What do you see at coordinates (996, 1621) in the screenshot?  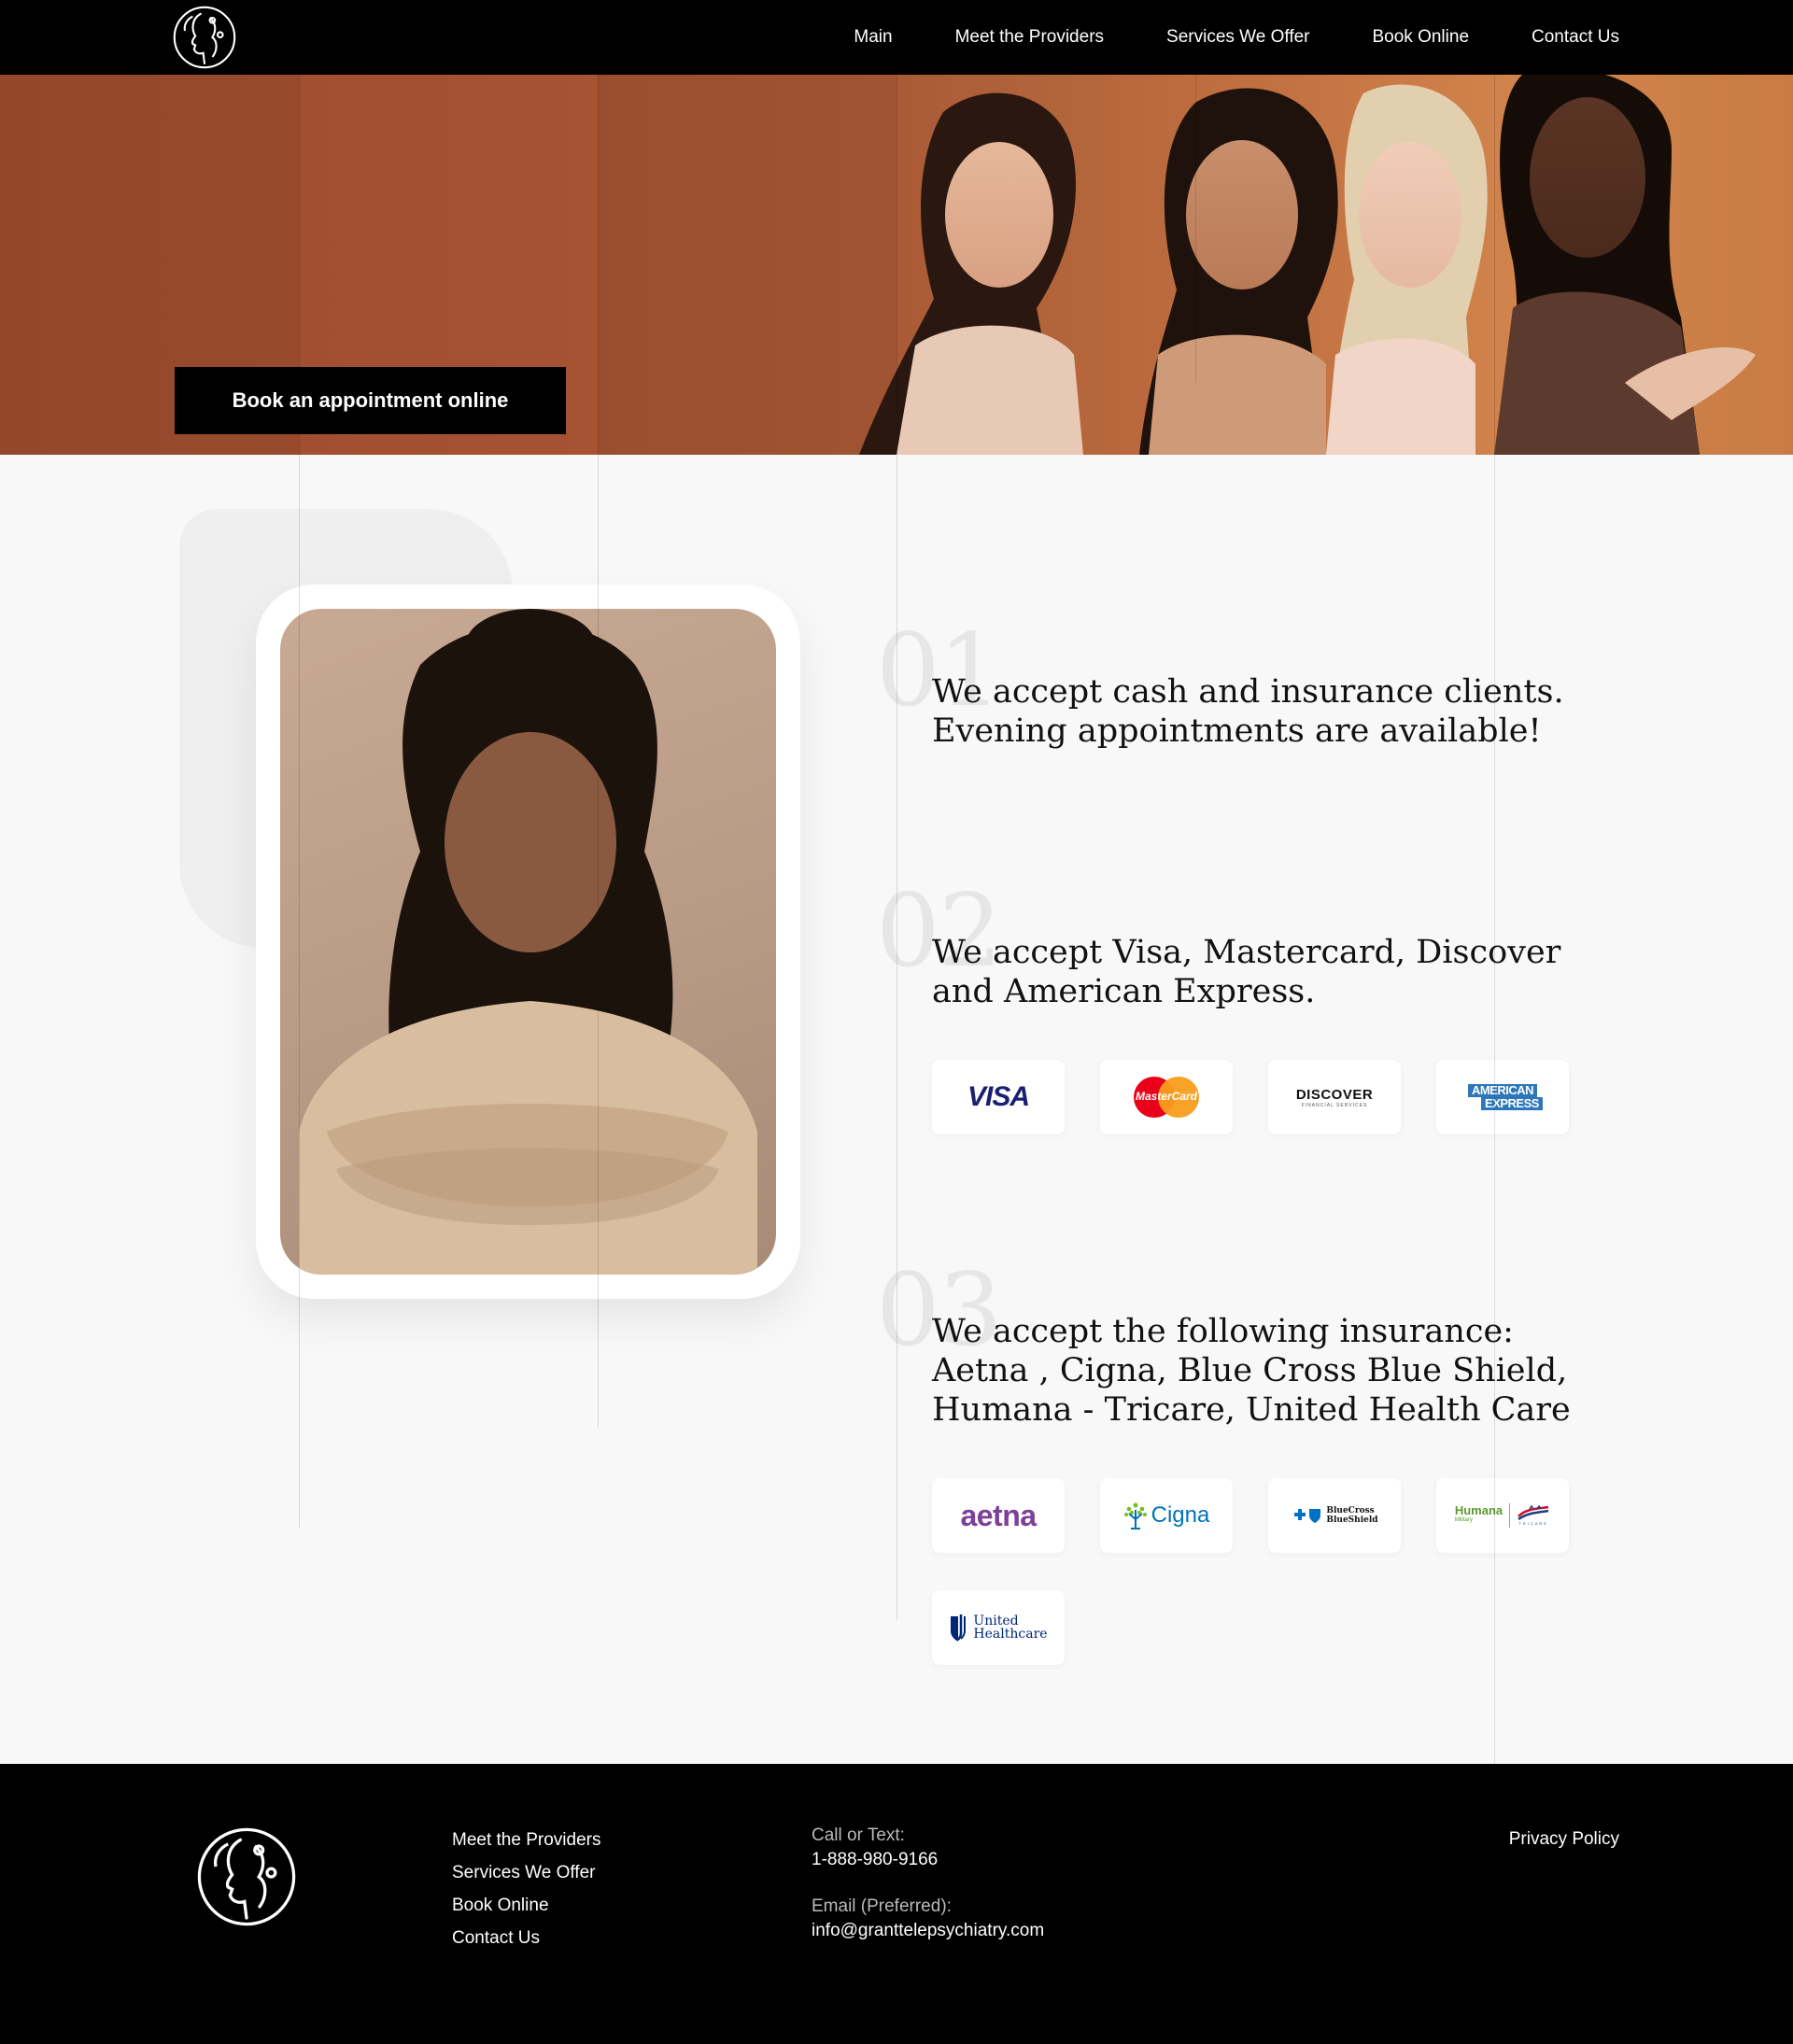 I see `uhc-logo-line1: United` at bounding box center [996, 1621].